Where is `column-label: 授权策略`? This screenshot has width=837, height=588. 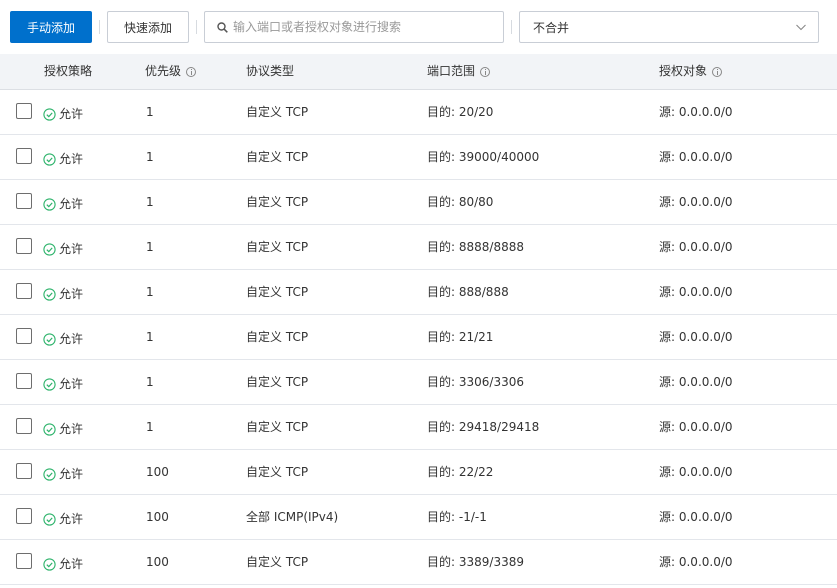
column-label: 授权策略 is located at coordinates (68, 71).